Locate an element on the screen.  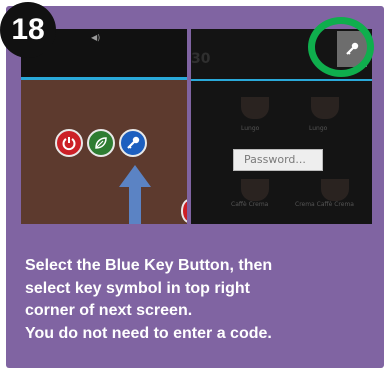
highlight-ring is located at coordinates (341, 47).